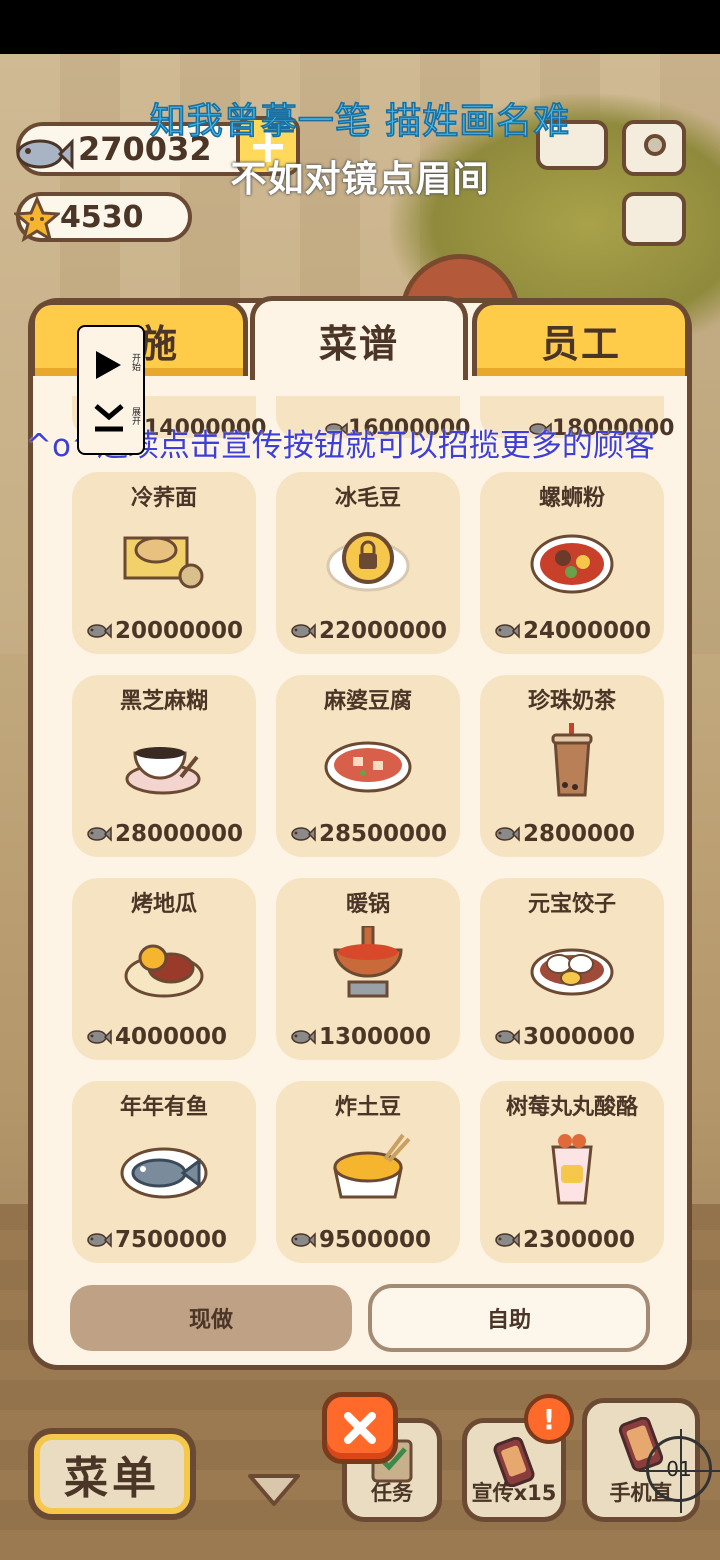 The image size is (720, 1560). What do you see at coordinates (164, 1167) in the screenshot?
I see `fish-dish-icon` at bounding box center [164, 1167].